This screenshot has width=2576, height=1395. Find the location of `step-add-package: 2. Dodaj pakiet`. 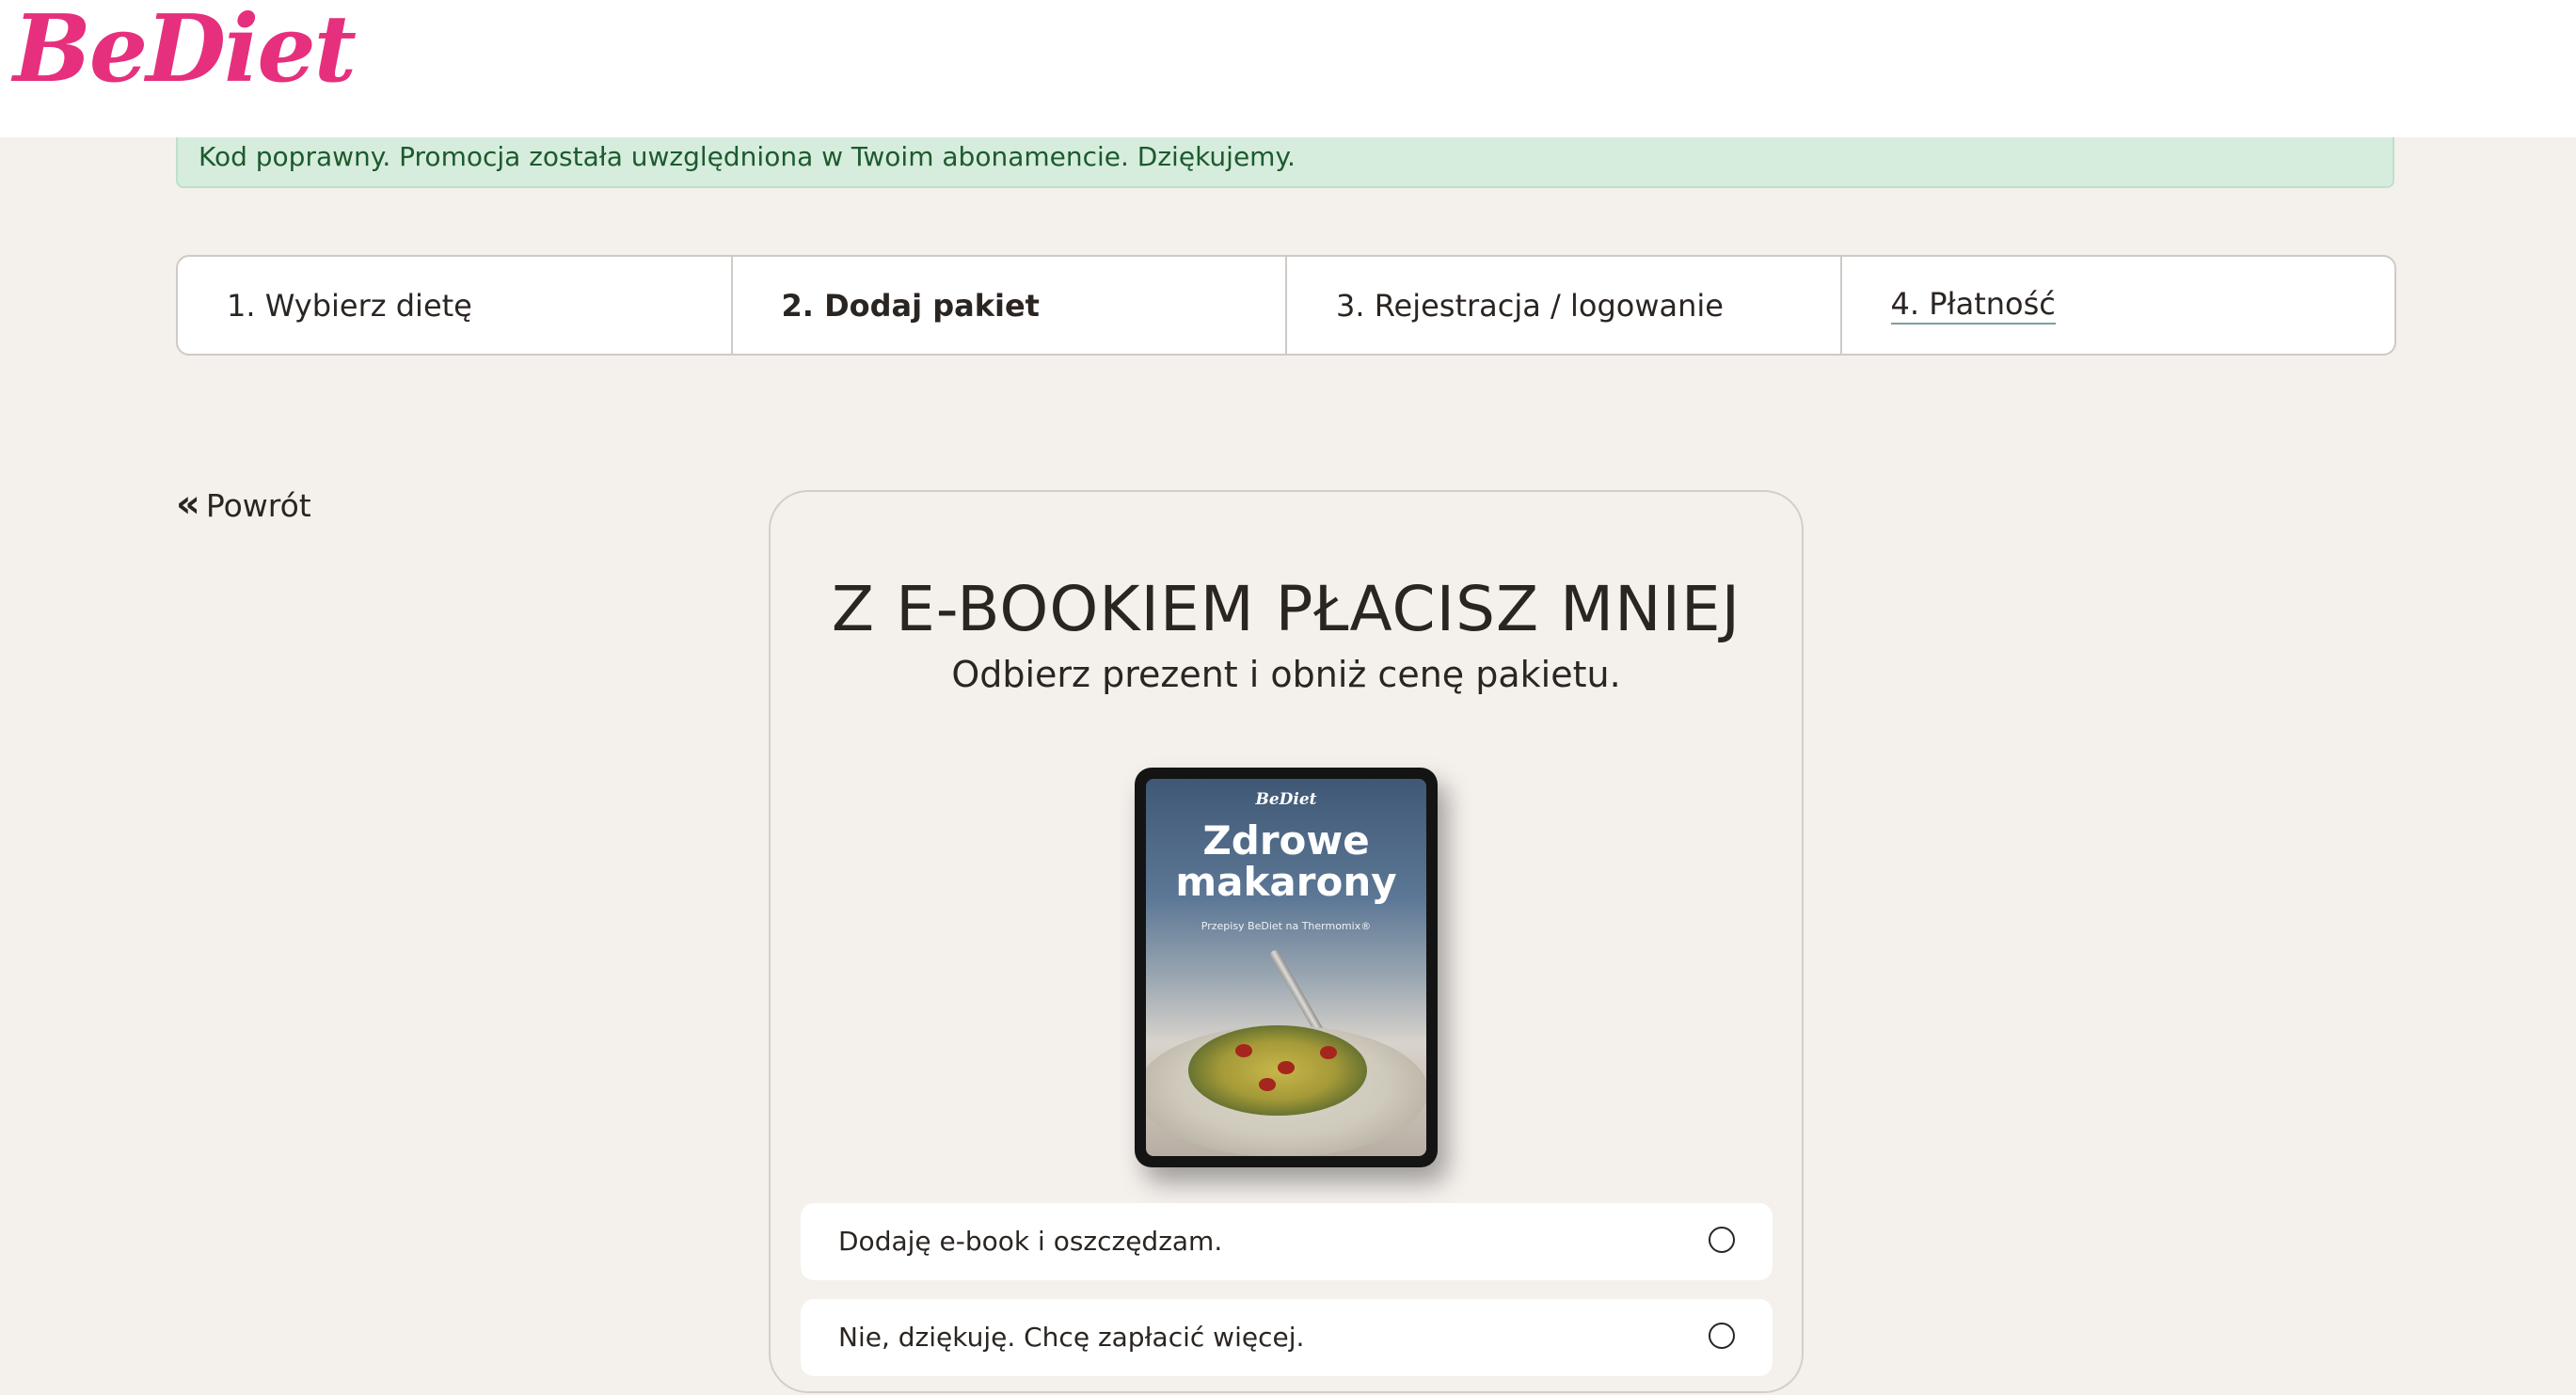

step-add-package: 2. Dodaj pakiet is located at coordinates (1010, 305).